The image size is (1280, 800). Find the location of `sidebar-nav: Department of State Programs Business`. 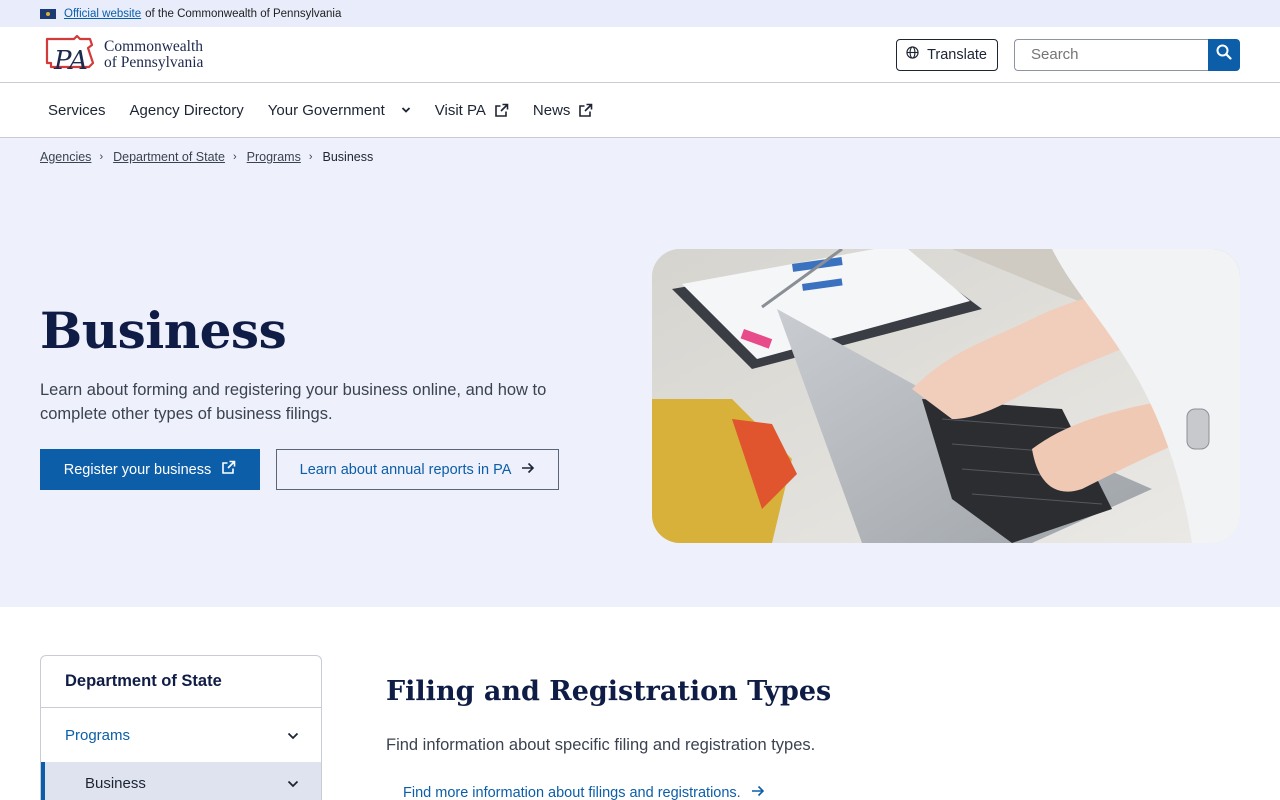

sidebar-nav: Department of State Programs Business is located at coordinates (181, 727).